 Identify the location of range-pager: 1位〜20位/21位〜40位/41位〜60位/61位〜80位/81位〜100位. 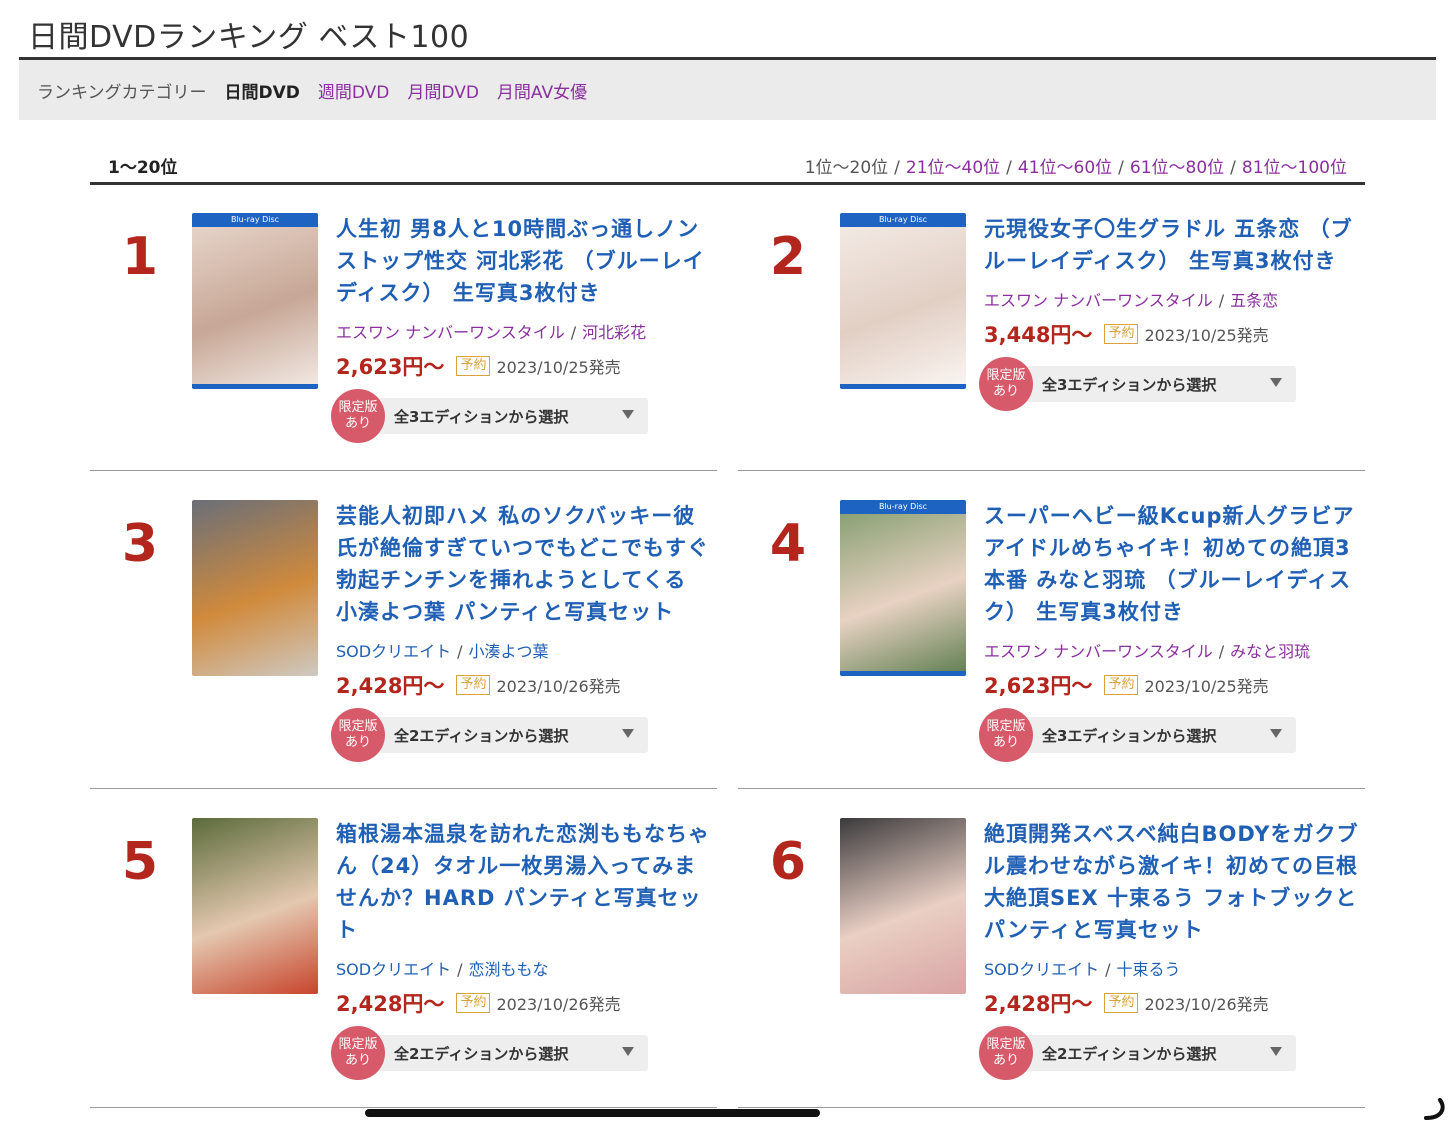
(1085, 165).